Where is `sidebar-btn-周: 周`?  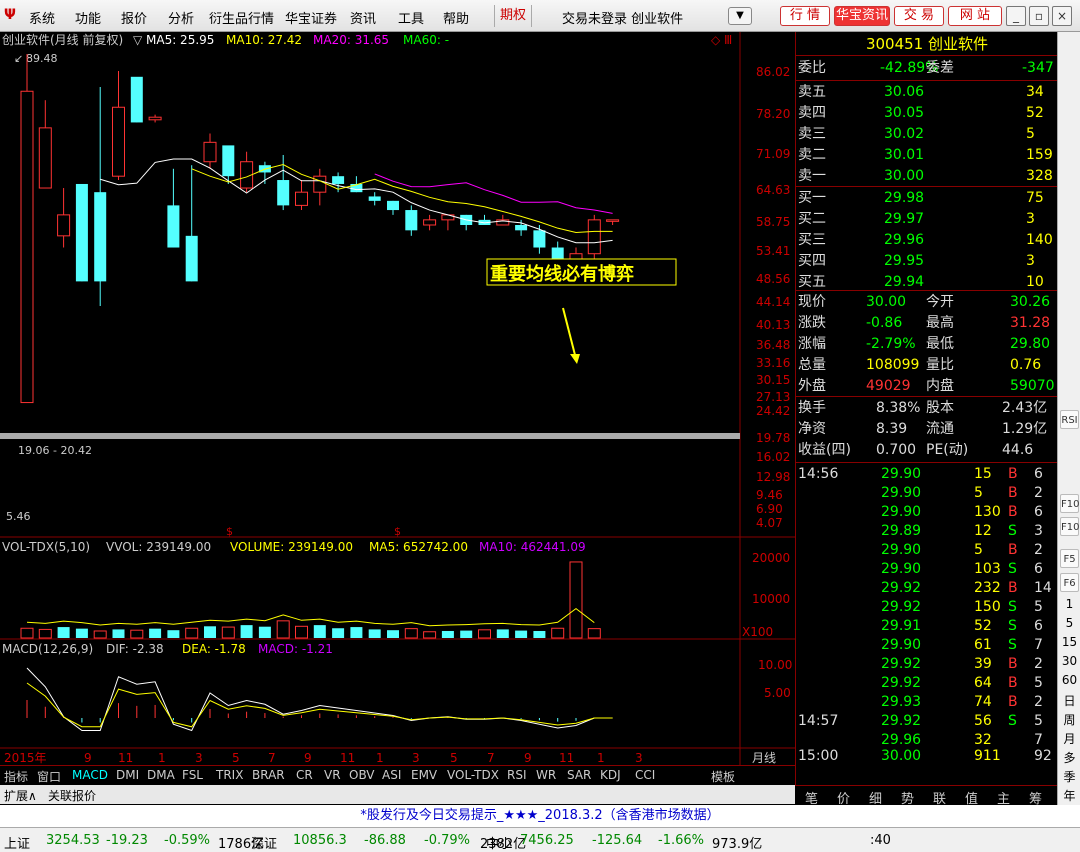
sidebar-btn-周: 周 is located at coordinates (1069, 719).